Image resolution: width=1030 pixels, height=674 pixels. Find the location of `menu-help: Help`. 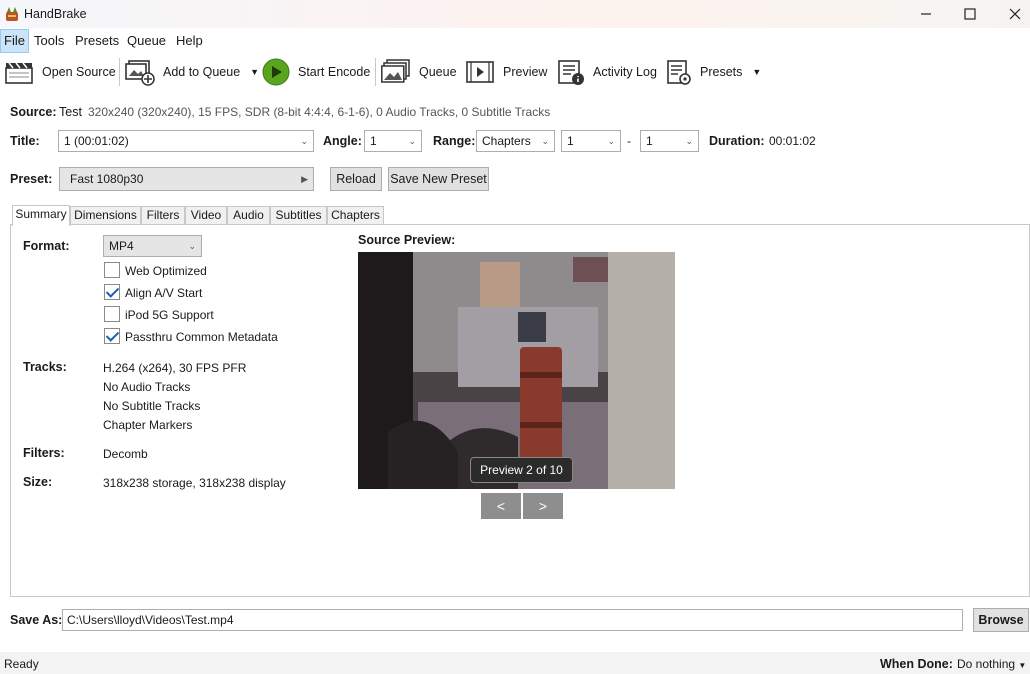

menu-help: Help is located at coordinates (189, 41).